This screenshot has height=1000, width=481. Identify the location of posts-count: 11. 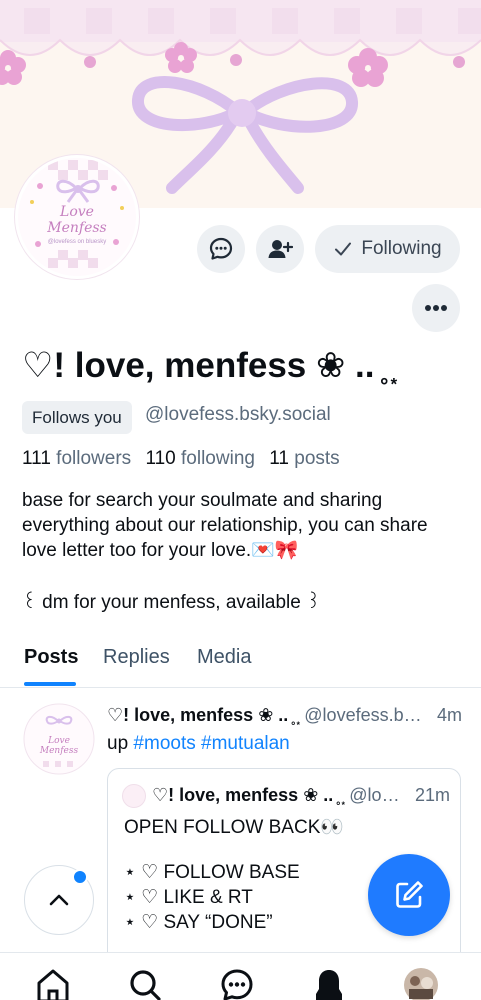
(279, 458).